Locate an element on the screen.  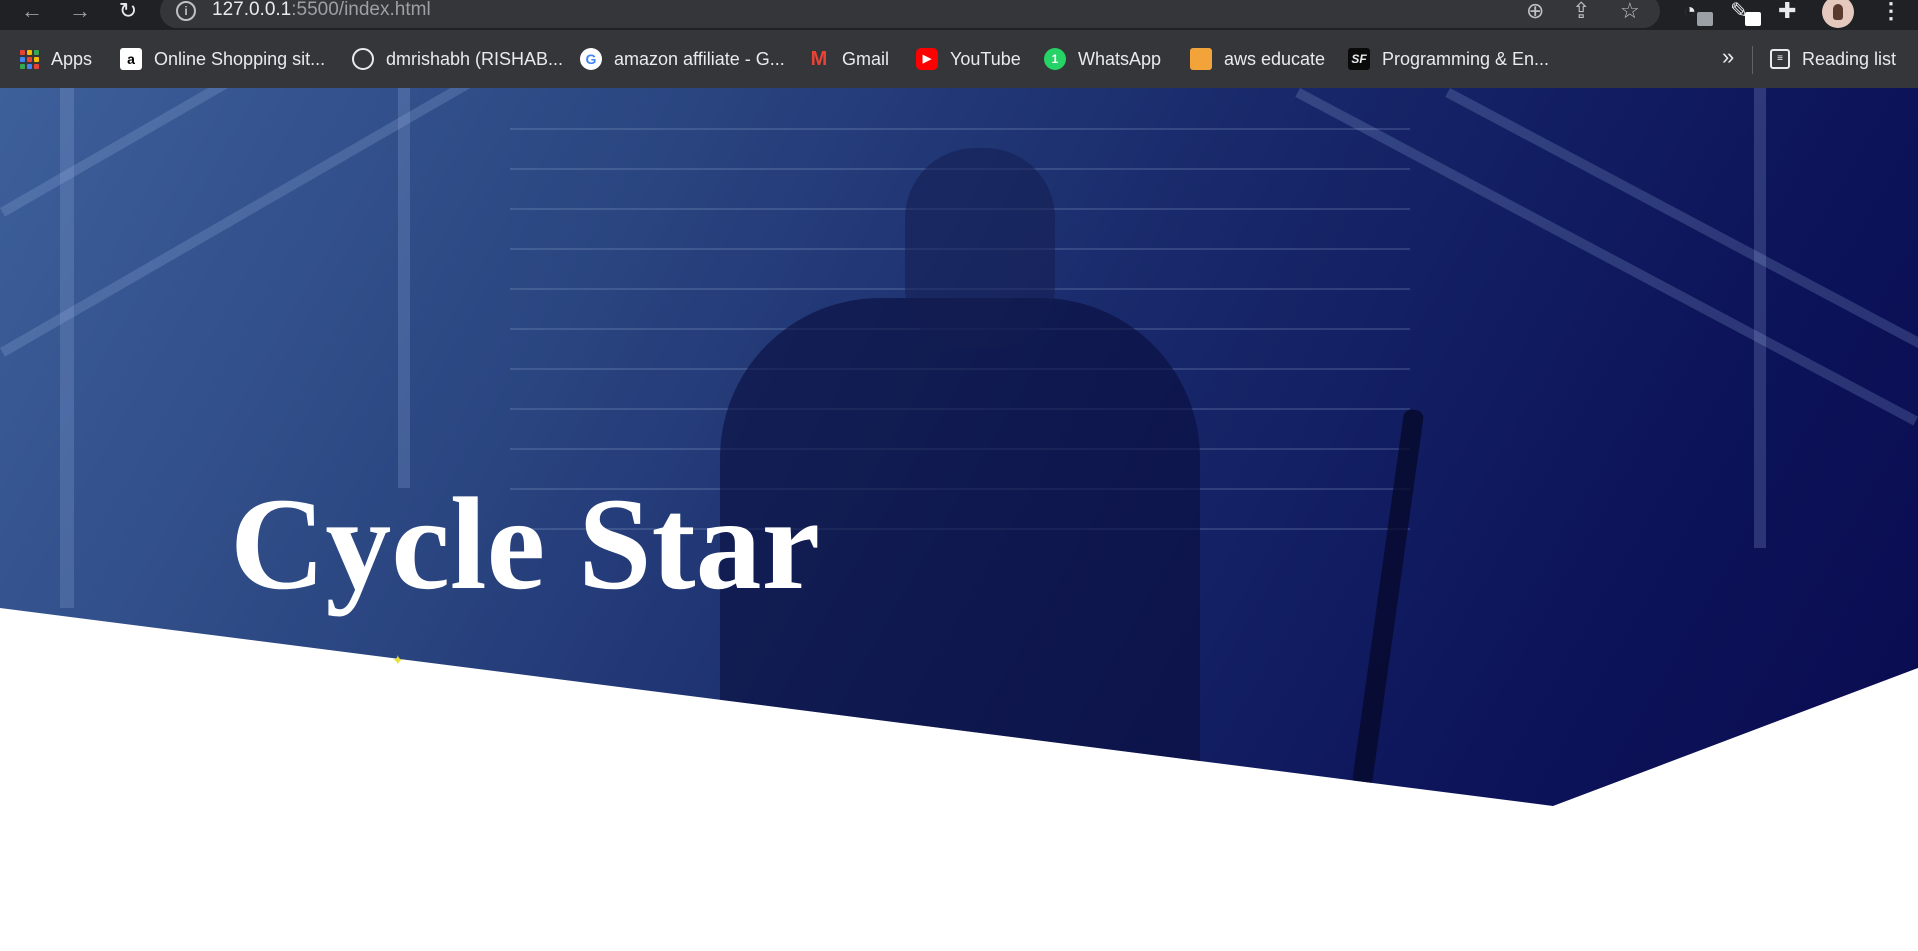
gmail-icon: M is located at coordinates (819, 59).